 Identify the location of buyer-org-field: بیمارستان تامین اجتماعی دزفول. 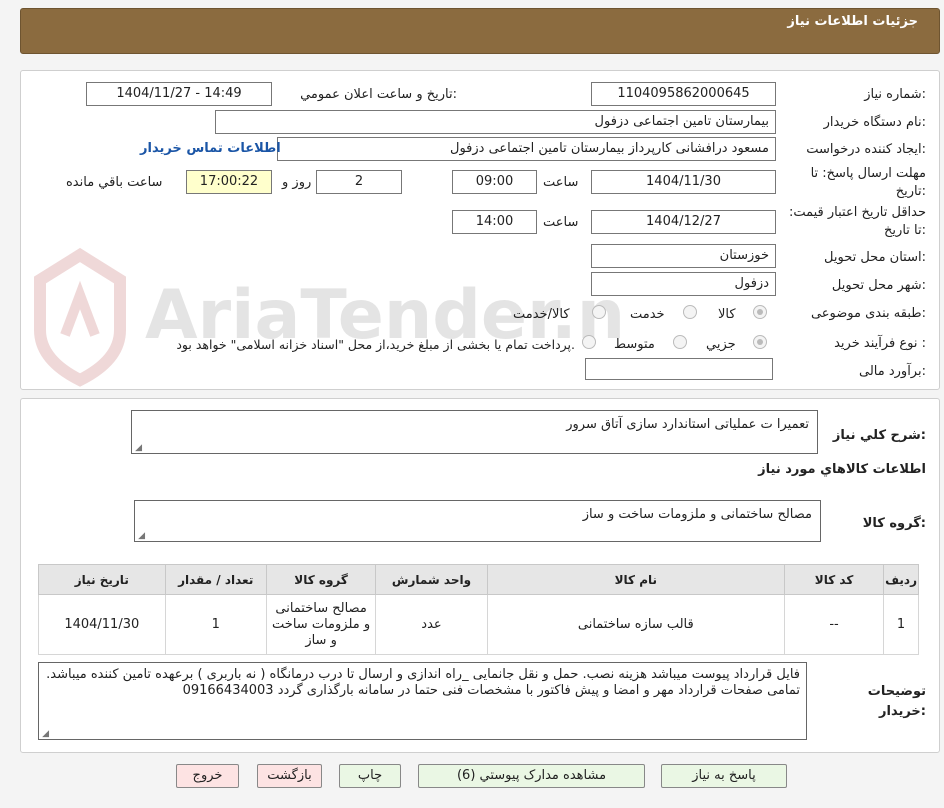
(495, 122).